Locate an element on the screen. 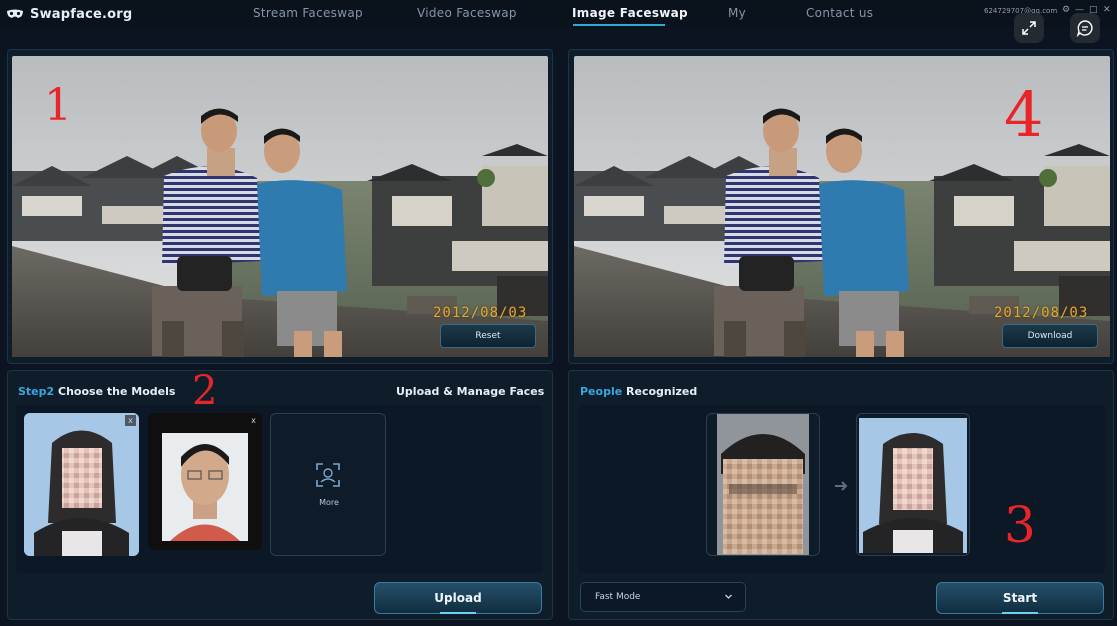  arrow-right-icon is located at coordinates (841, 486).